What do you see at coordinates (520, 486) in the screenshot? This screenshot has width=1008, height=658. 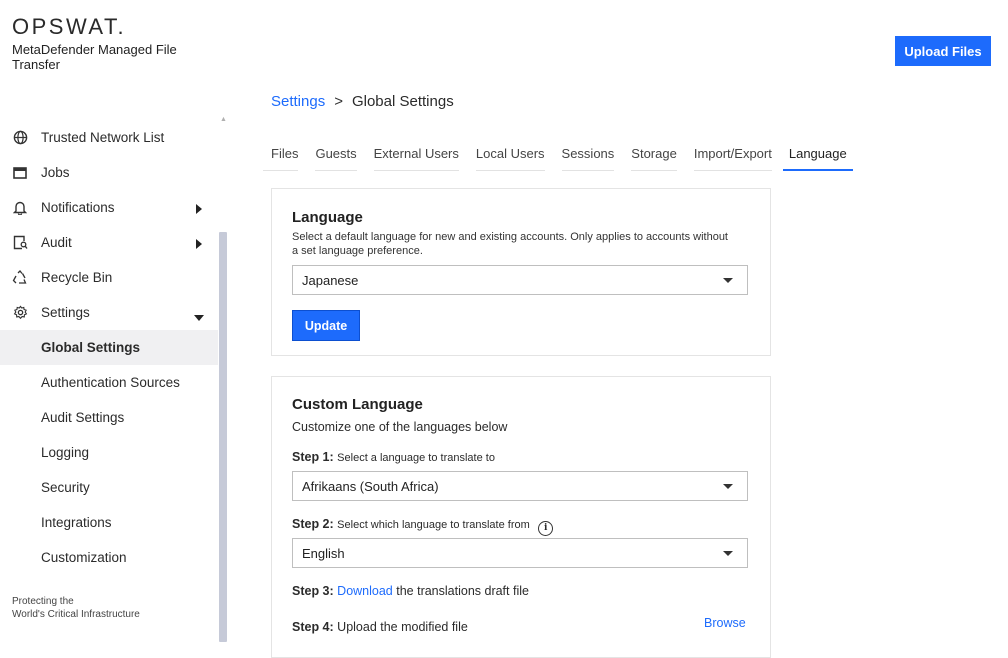 I see `translate-to-select: Afrikaans (South Africa)` at bounding box center [520, 486].